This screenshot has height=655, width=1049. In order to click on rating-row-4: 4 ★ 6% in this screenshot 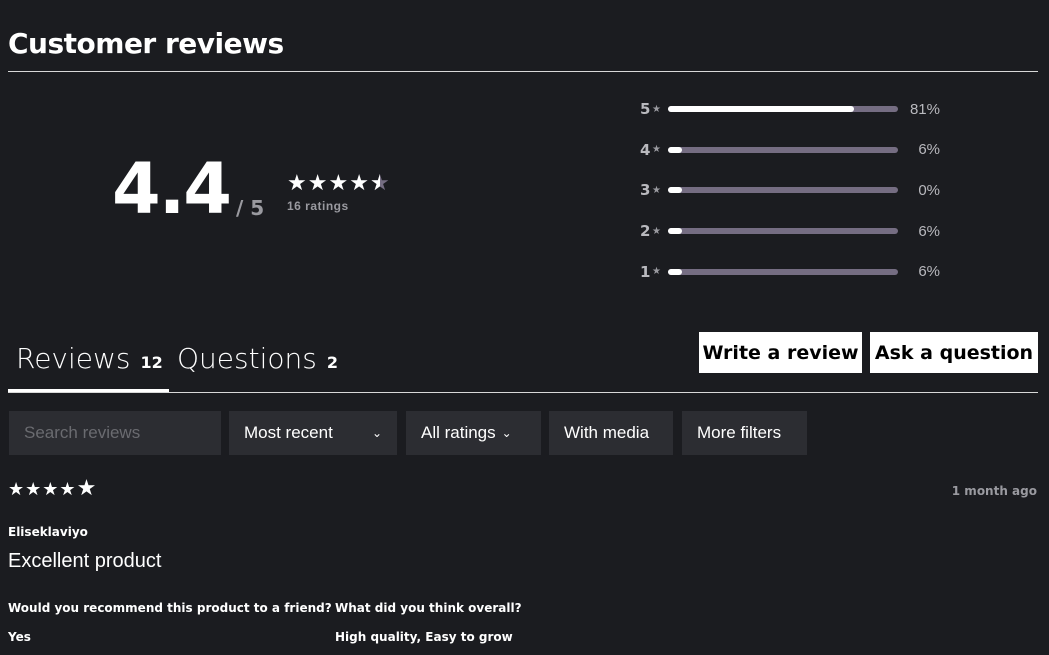, I will do `click(790, 149)`.